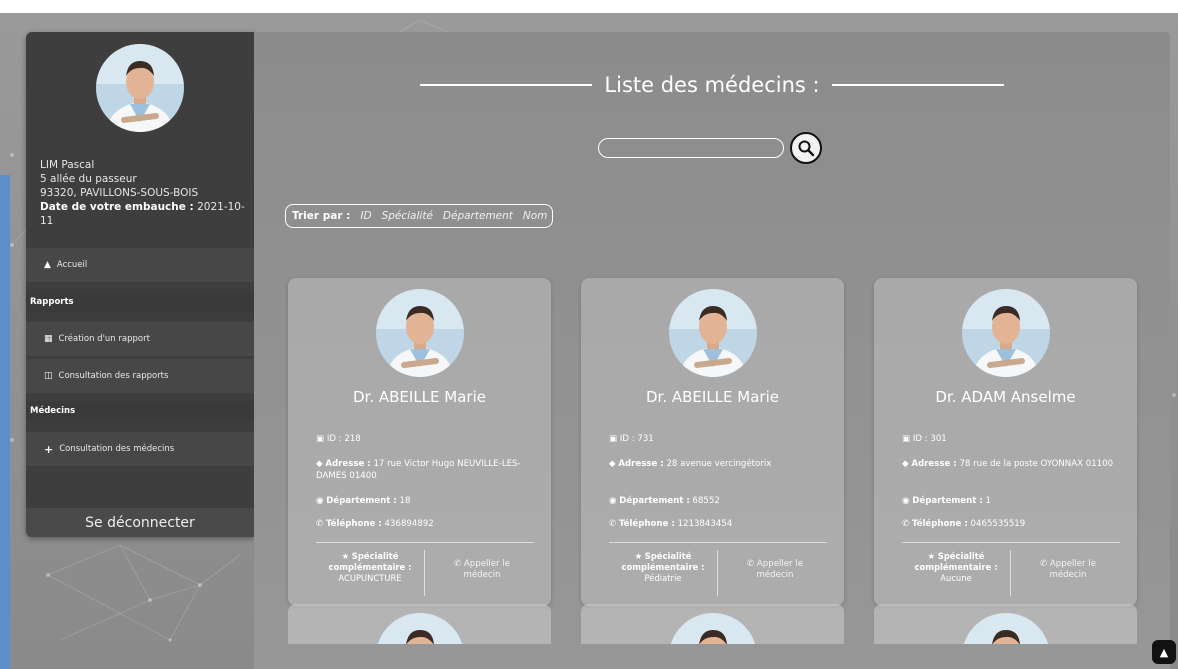 This screenshot has height=669, width=1178. What do you see at coordinates (1036, 464) in the screenshot?
I see `doctor-address: 78 rue de la poste OYONNAX 01100` at bounding box center [1036, 464].